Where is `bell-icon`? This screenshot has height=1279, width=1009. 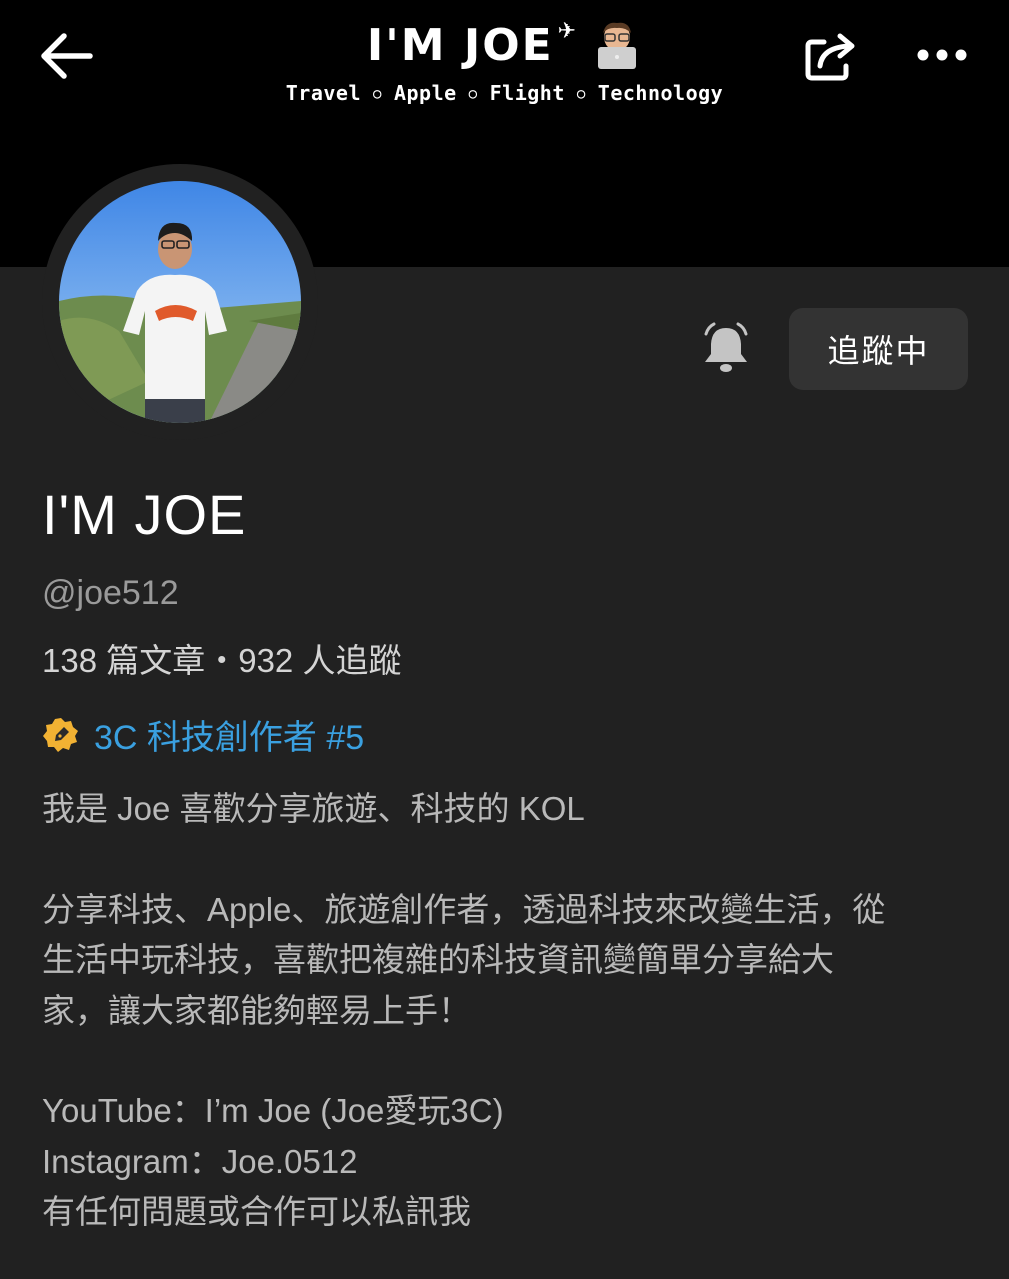 bell-icon is located at coordinates (726, 347).